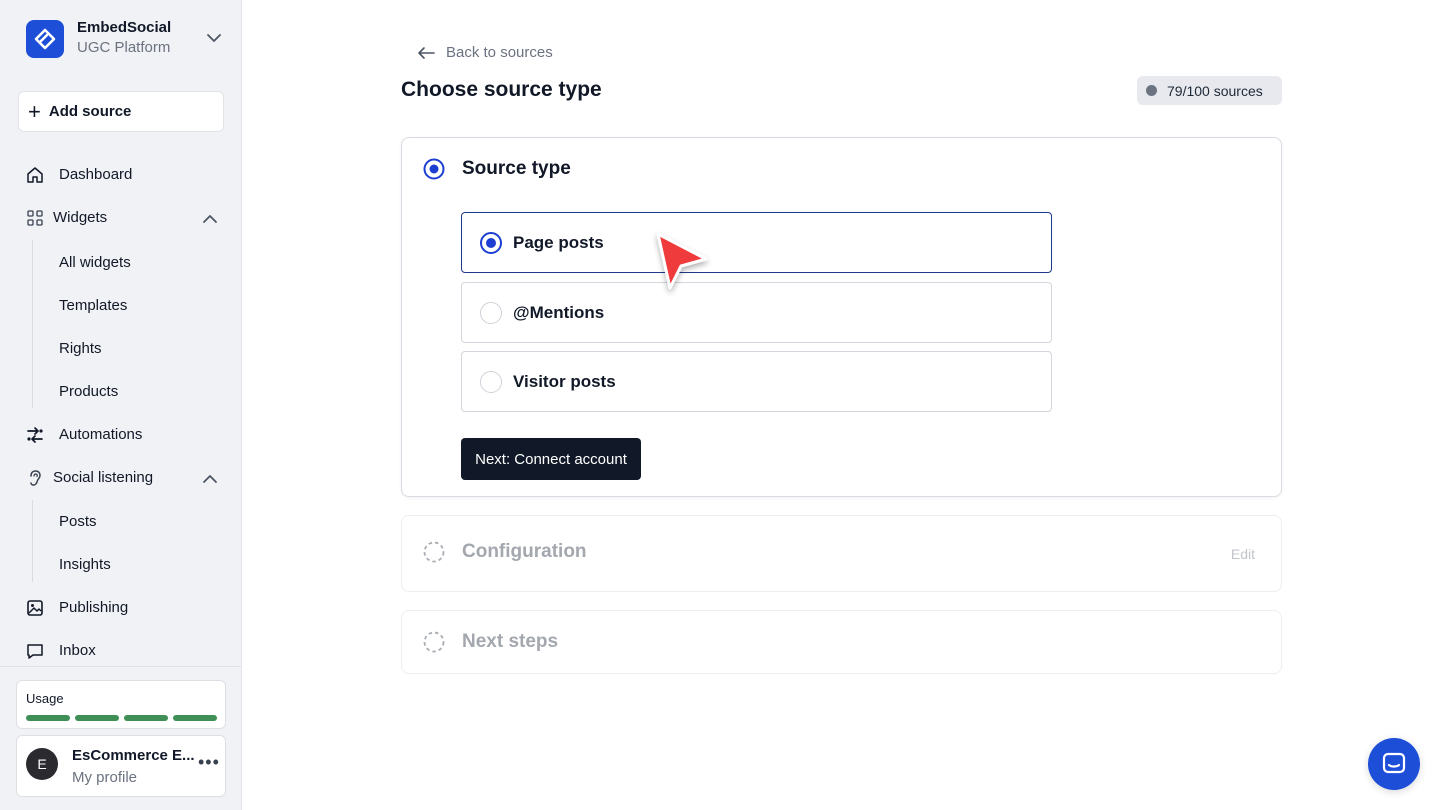 The width and height of the screenshot is (1440, 810). I want to click on edit-configuration-link: Edit, so click(1243, 554).